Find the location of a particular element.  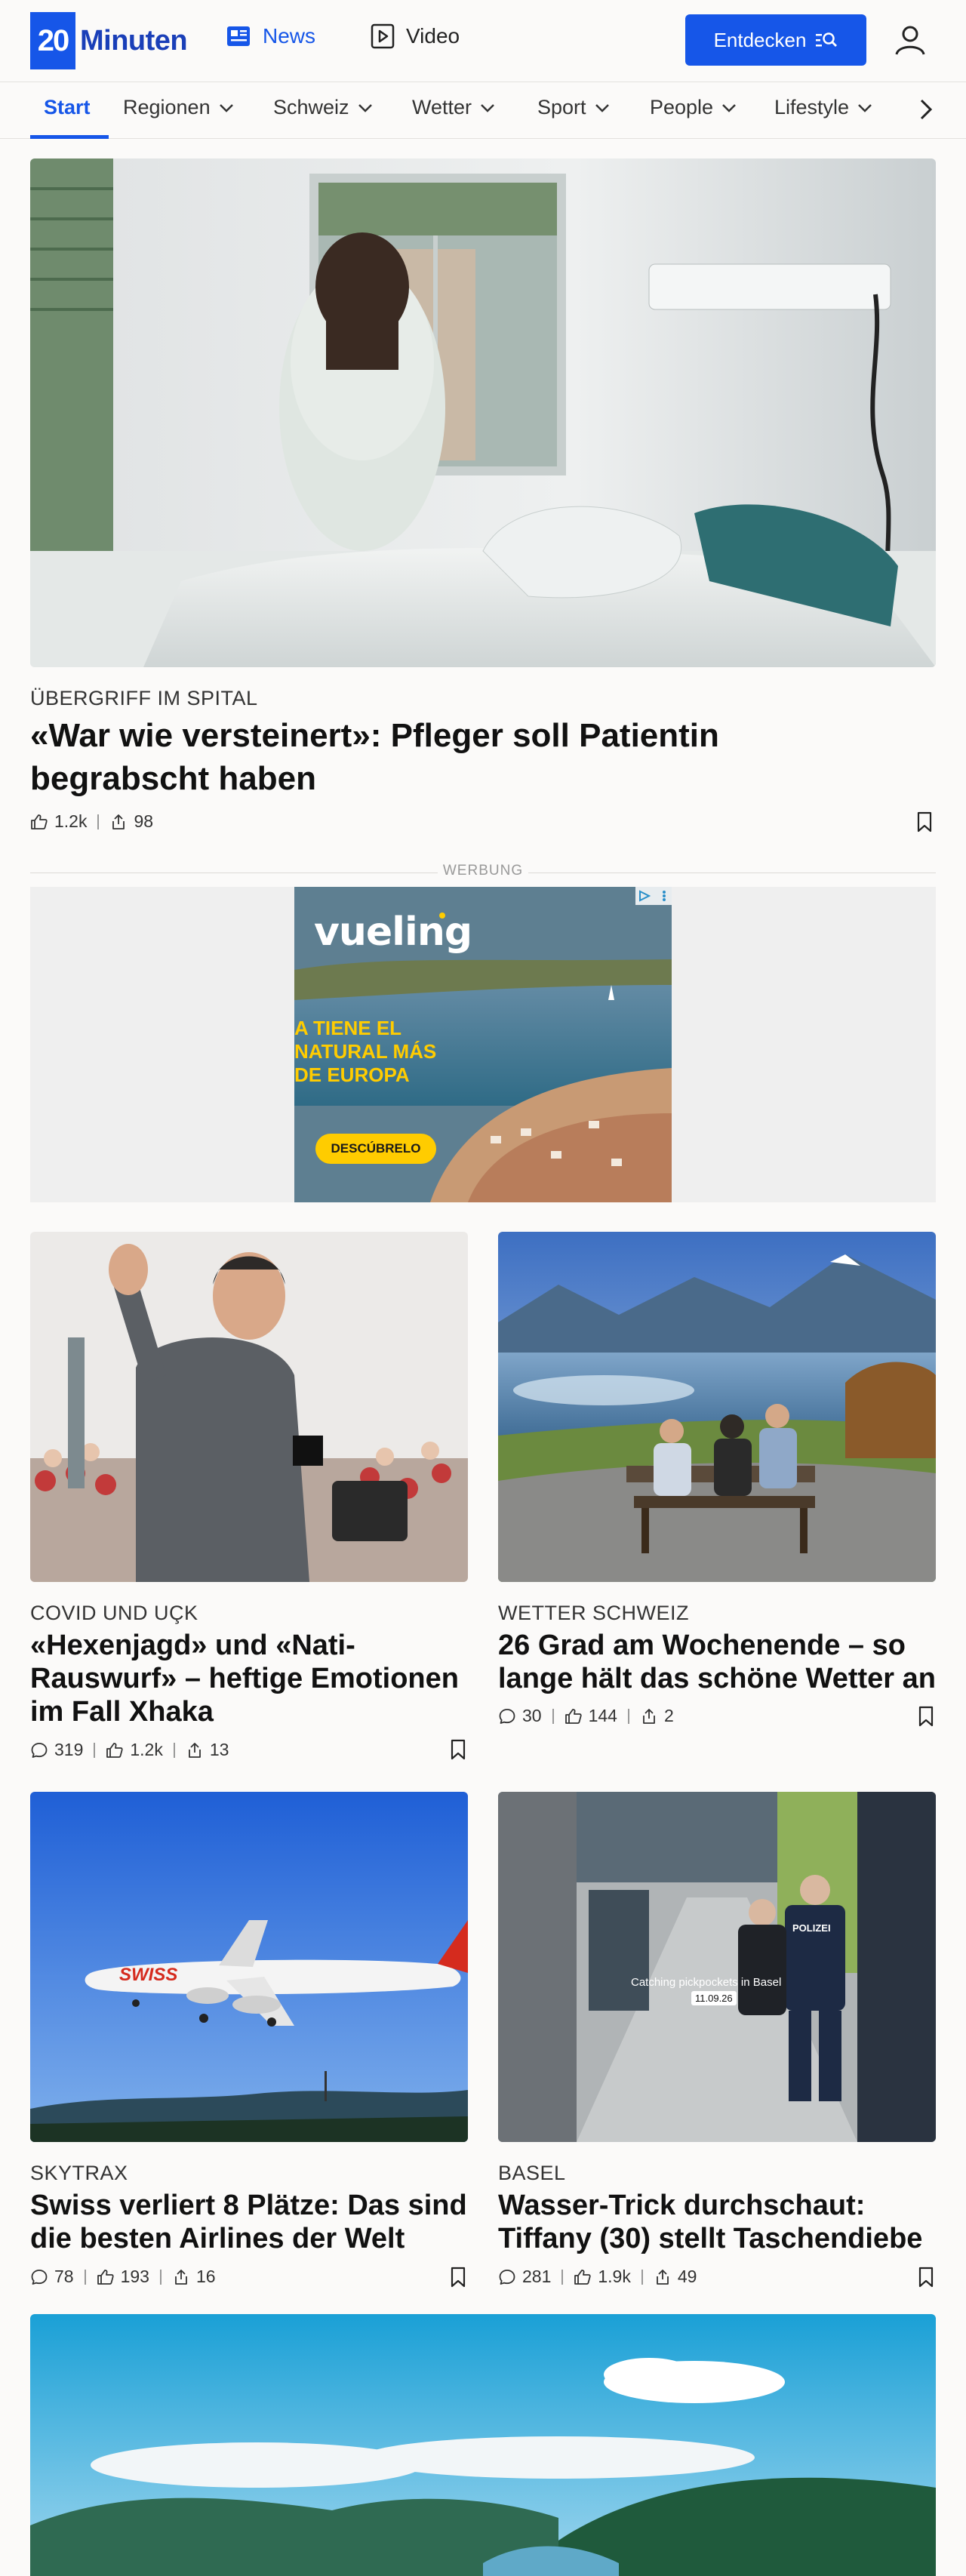

hero-shares-count: 98 is located at coordinates (144, 821).